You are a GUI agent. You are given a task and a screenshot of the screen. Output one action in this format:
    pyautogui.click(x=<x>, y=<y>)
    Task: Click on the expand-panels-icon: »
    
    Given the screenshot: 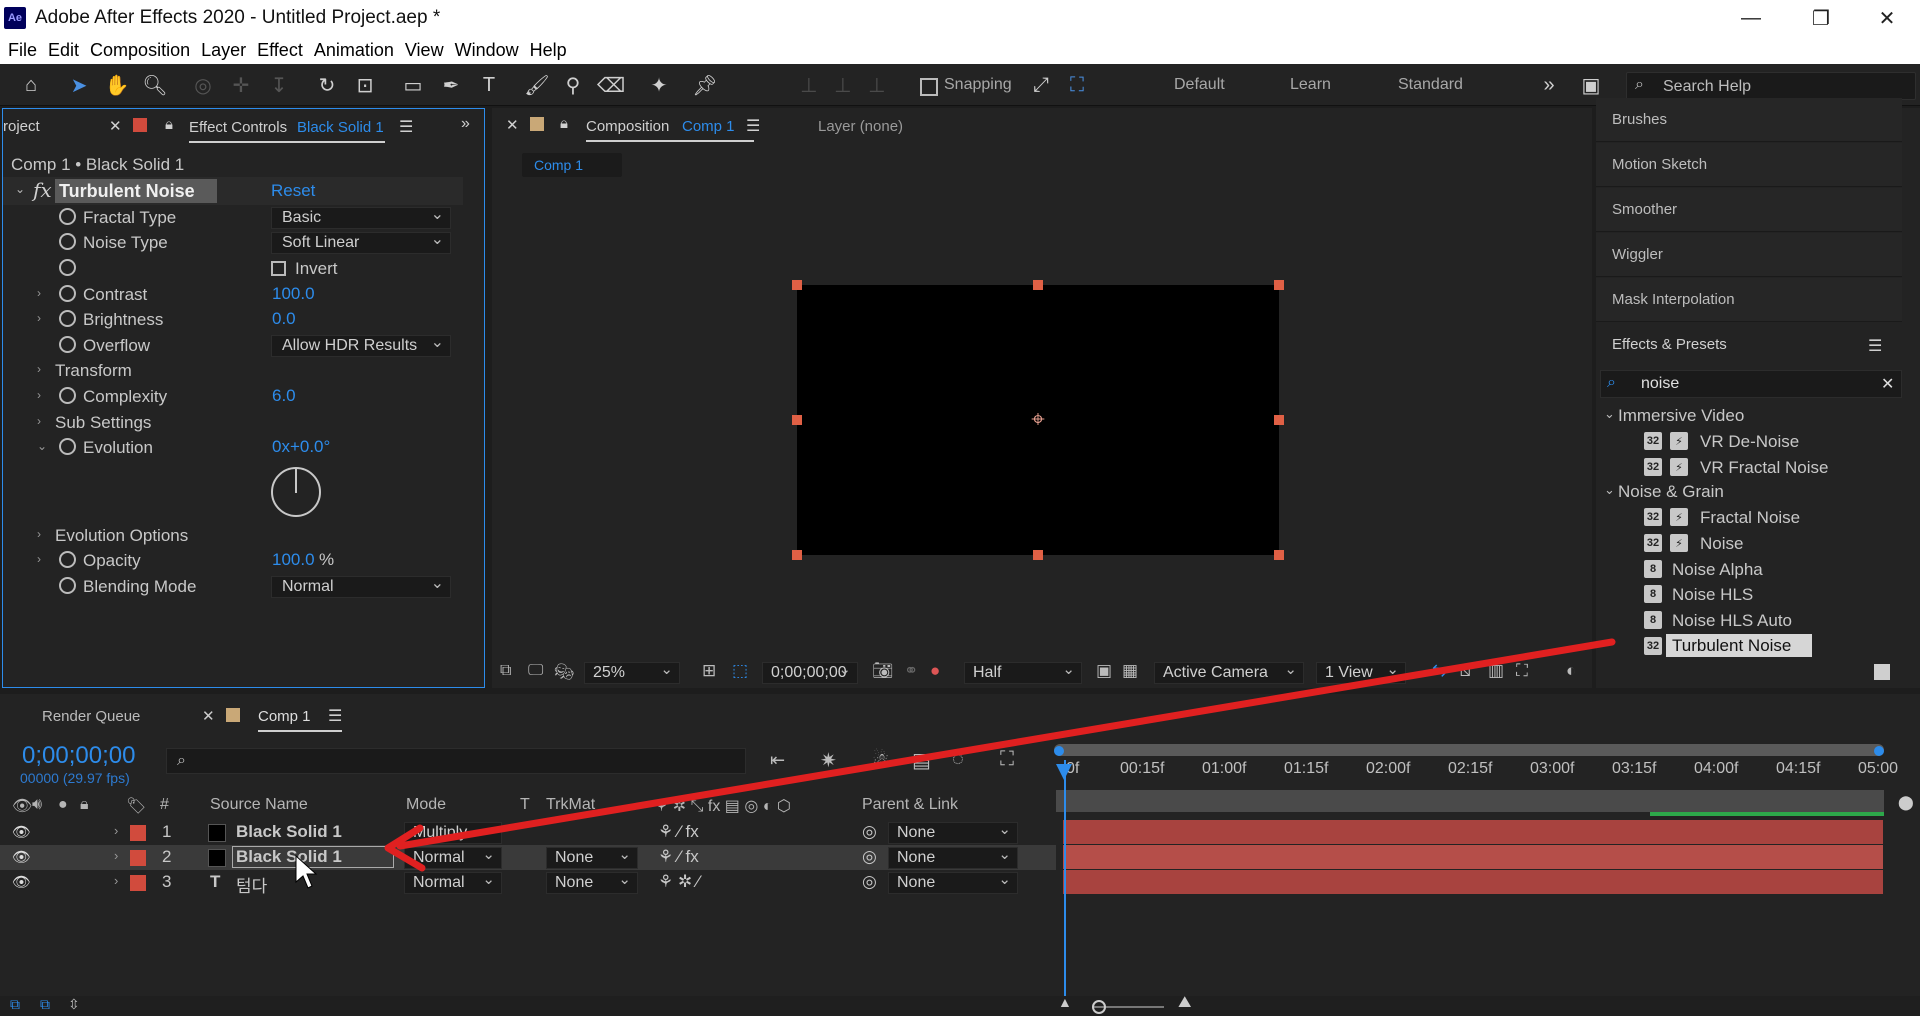 What is the action you would take?
    pyautogui.click(x=465, y=124)
    